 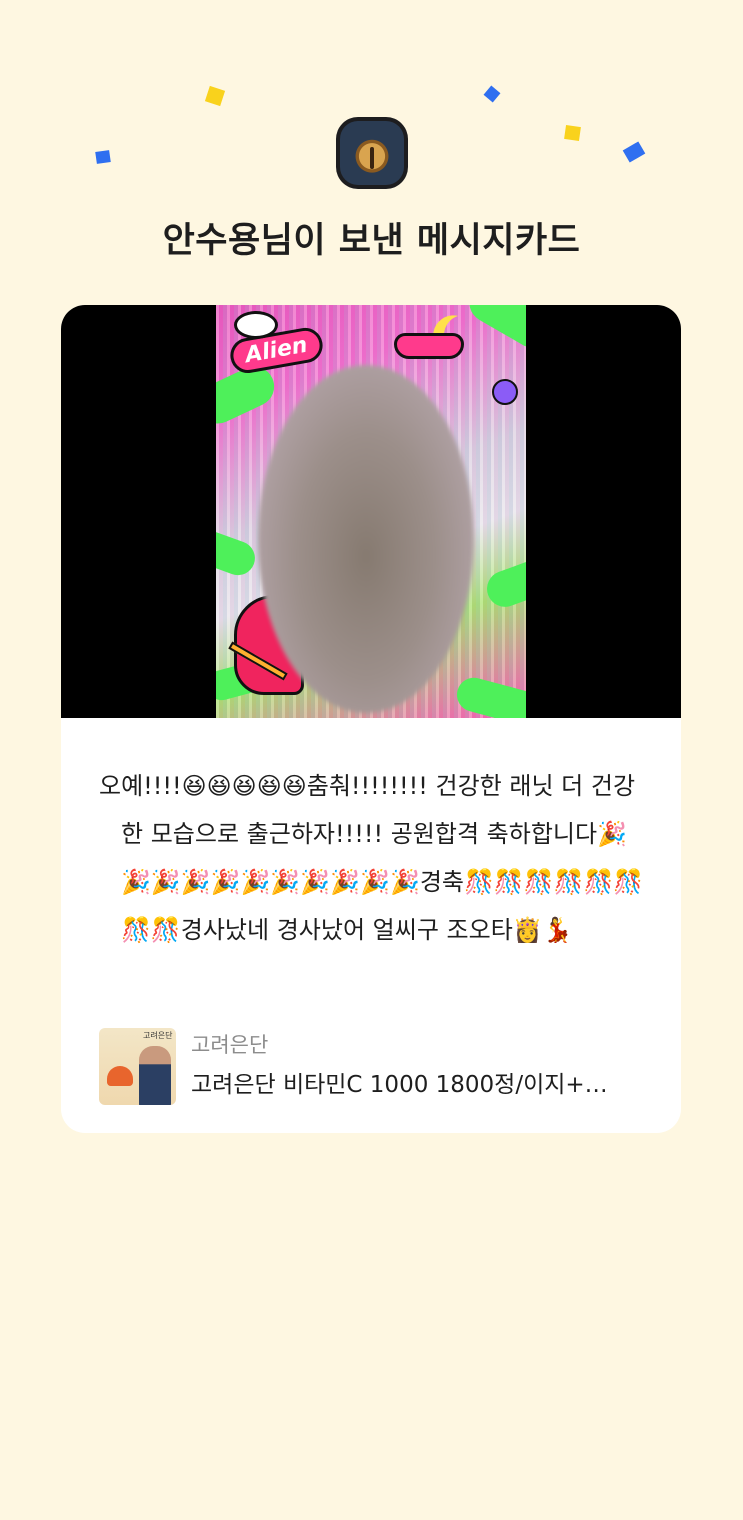 I want to click on product-brand: 고려은단, so click(x=230, y=1045).